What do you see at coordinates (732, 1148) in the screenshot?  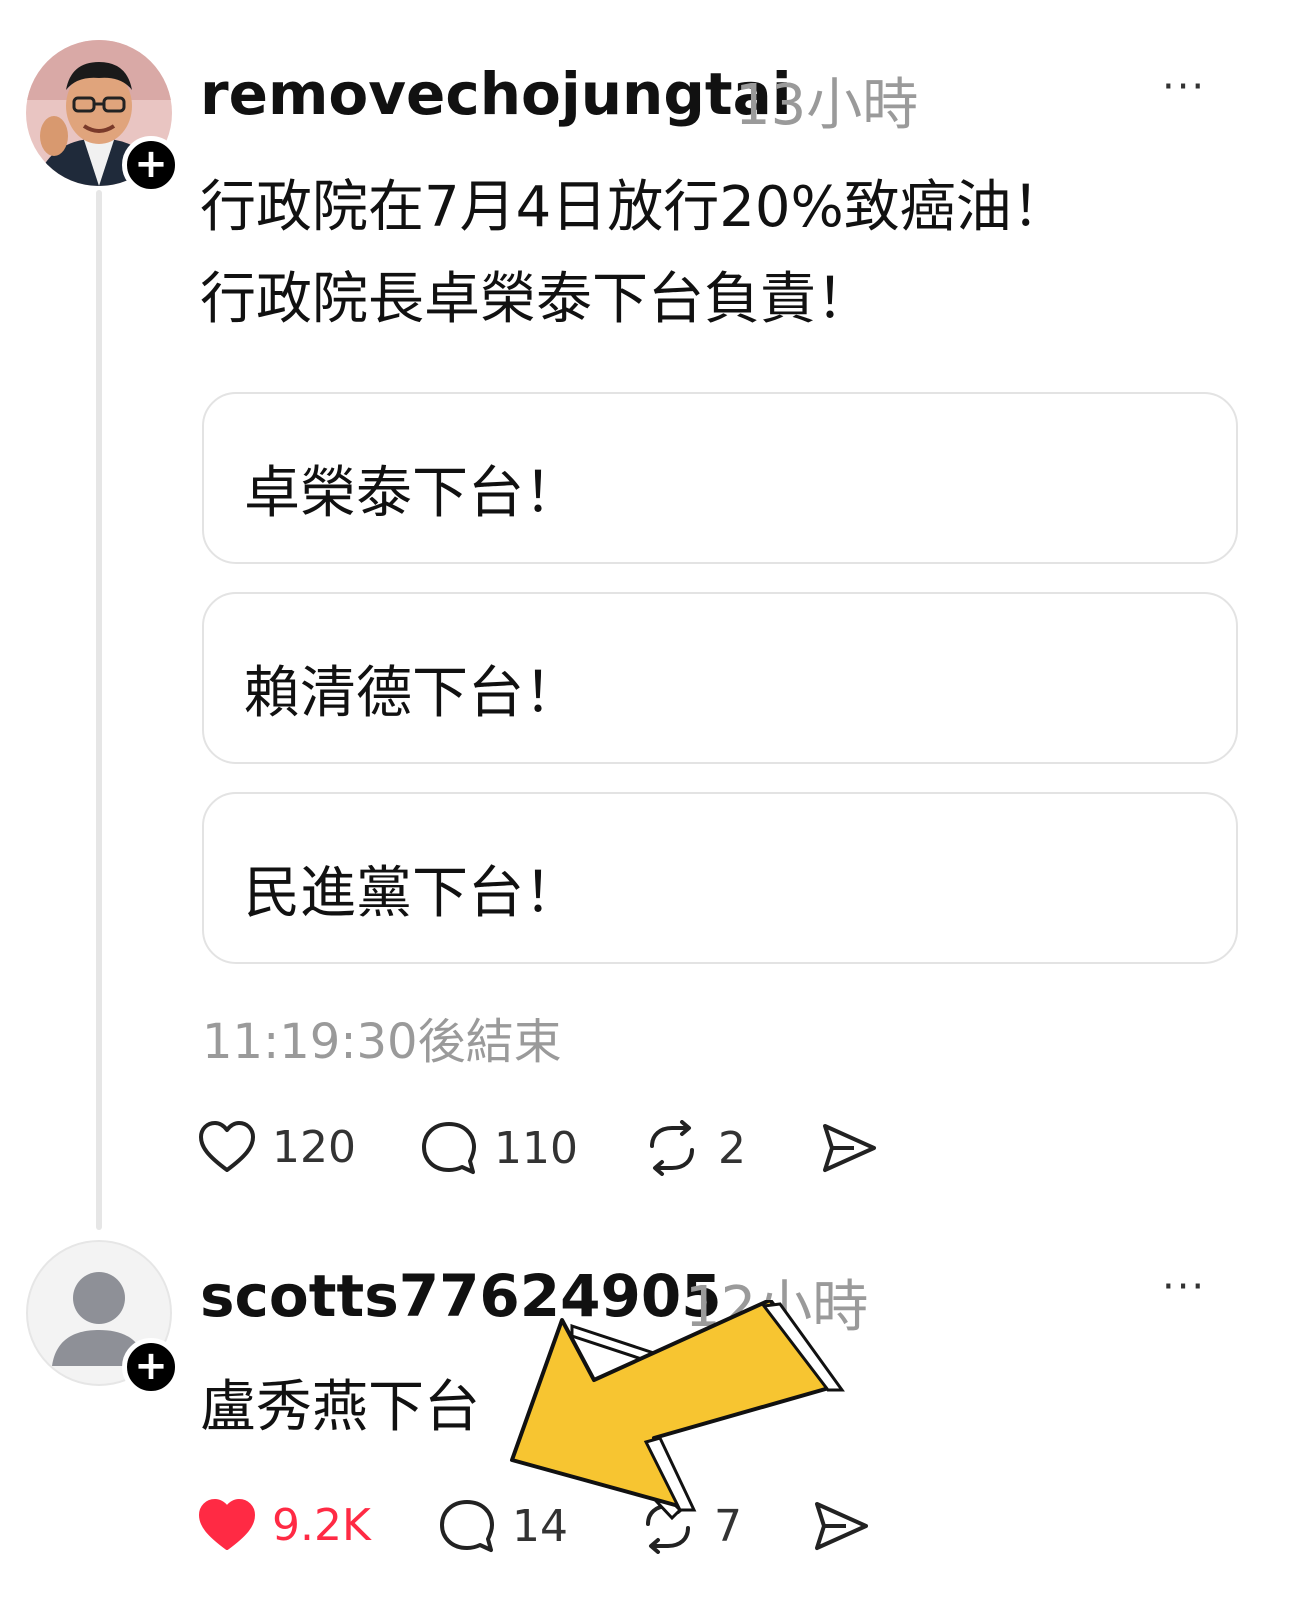 I see `repost-count: 2` at bounding box center [732, 1148].